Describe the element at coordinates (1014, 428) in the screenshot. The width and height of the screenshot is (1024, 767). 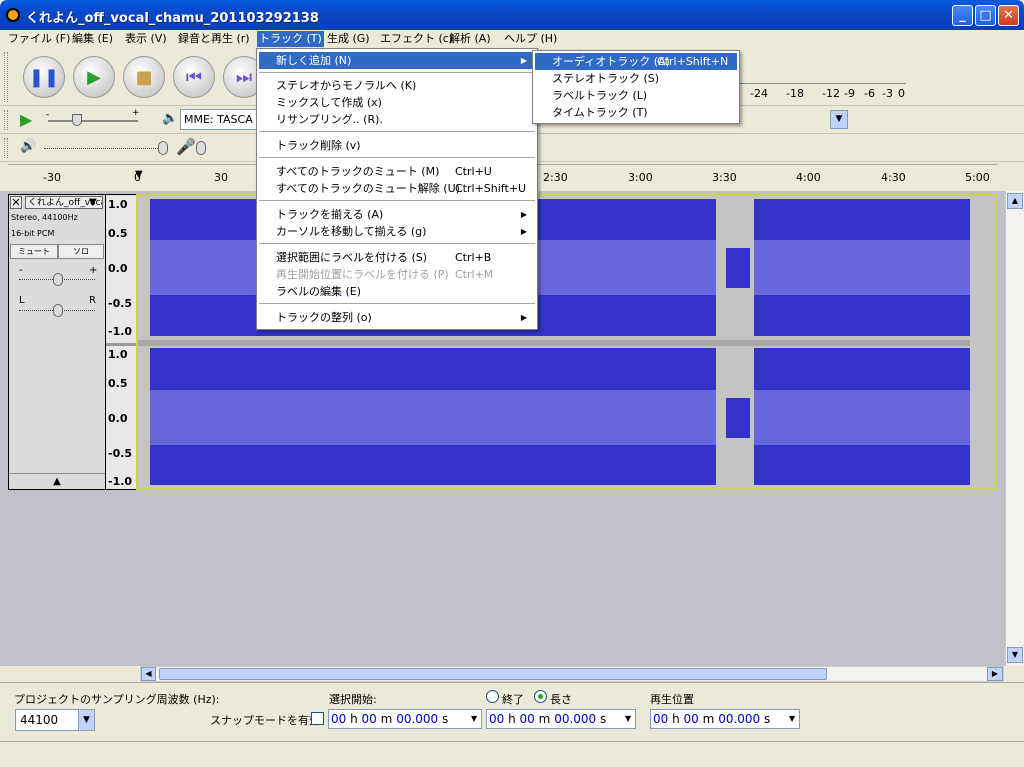
I see `vertical-scrollbar: ▲ ▼` at that location.